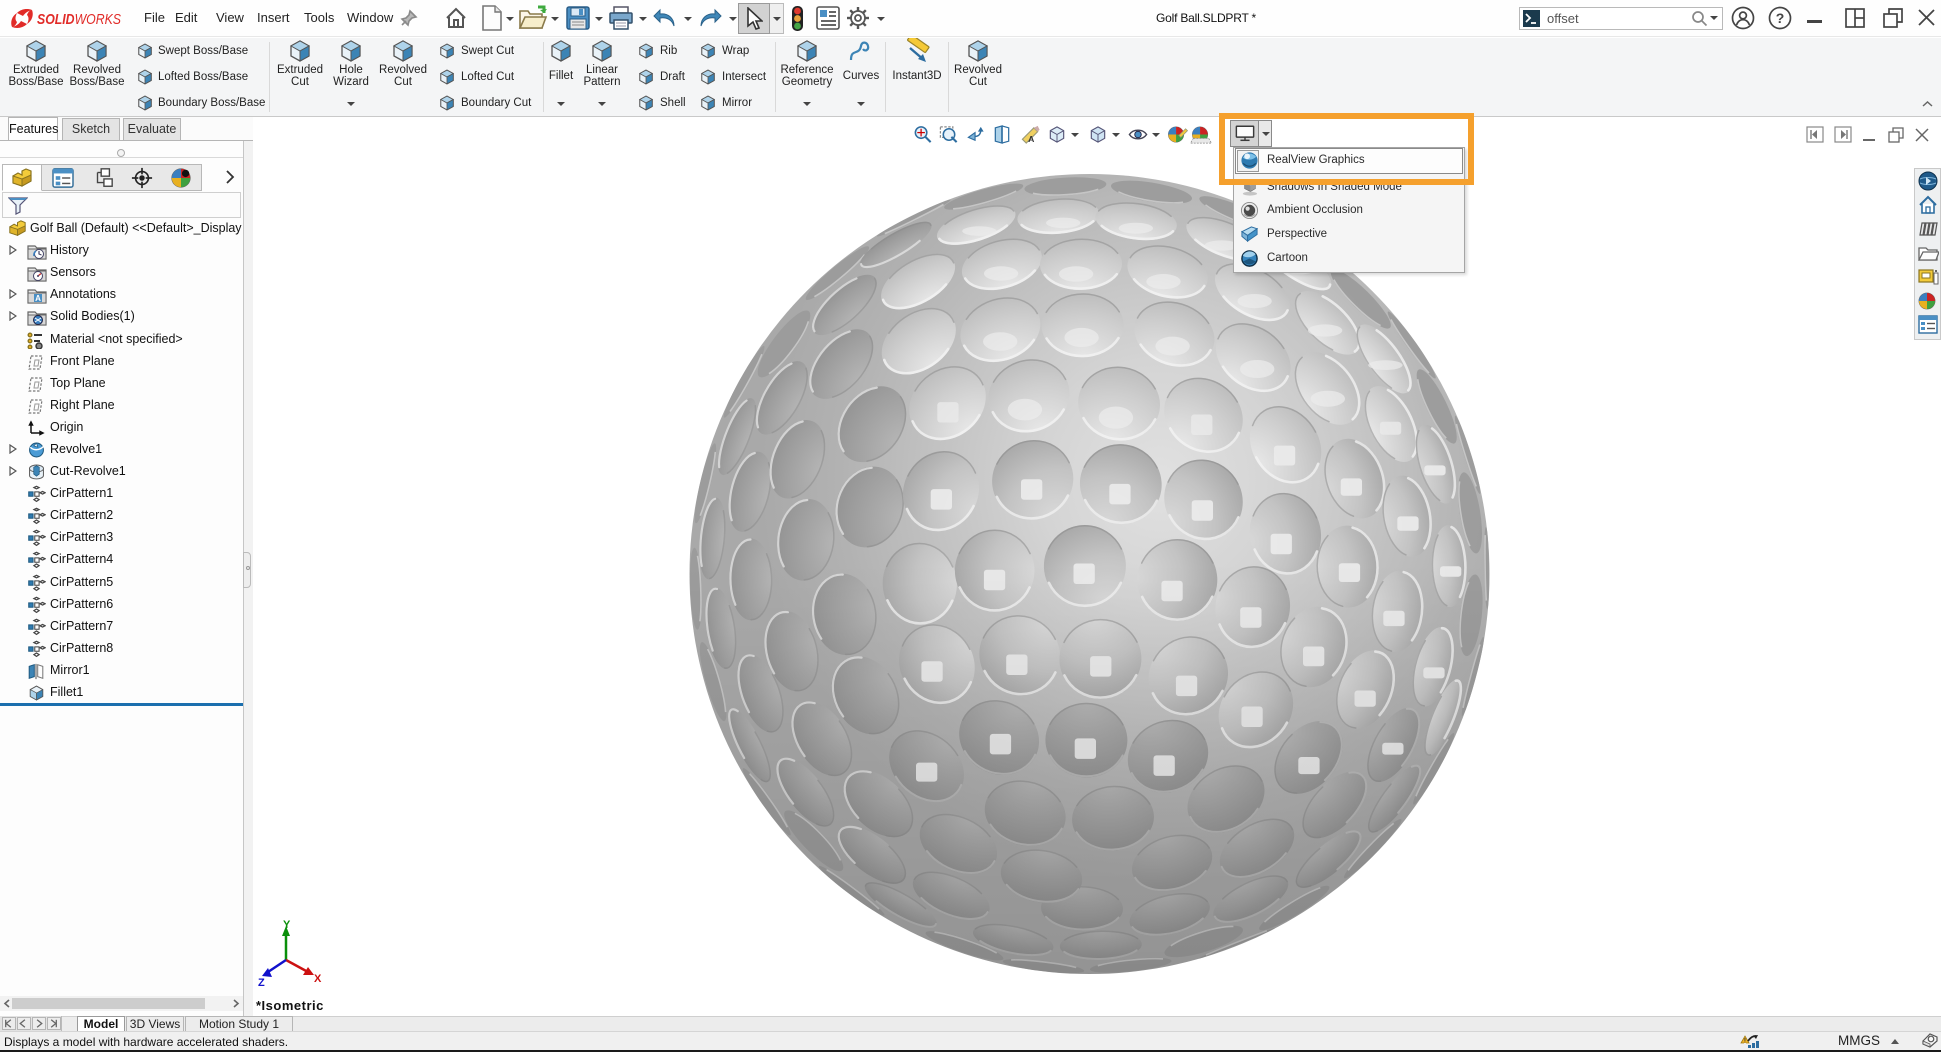 The image size is (1941, 1052). Describe the element at coordinates (287, 925) in the screenshot. I see `svg-text: Y` at that location.